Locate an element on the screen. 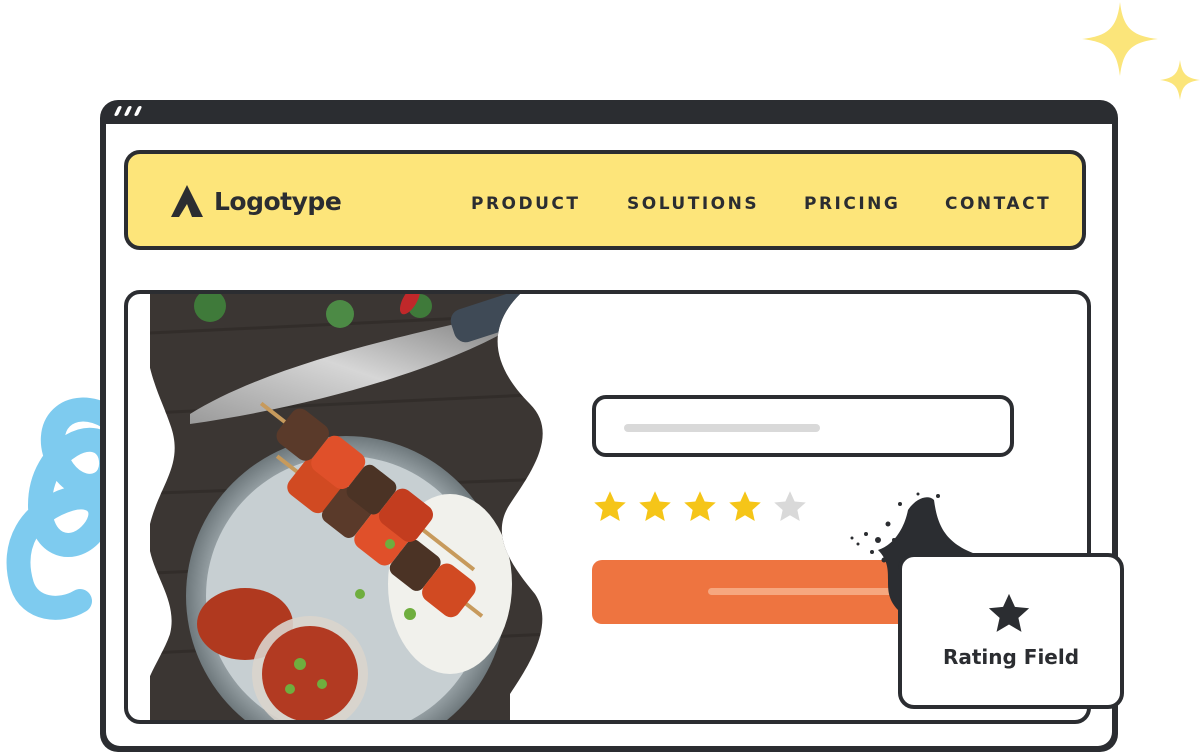 This screenshot has height=754, width=1200. star-5-icon is located at coordinates (790, 507).